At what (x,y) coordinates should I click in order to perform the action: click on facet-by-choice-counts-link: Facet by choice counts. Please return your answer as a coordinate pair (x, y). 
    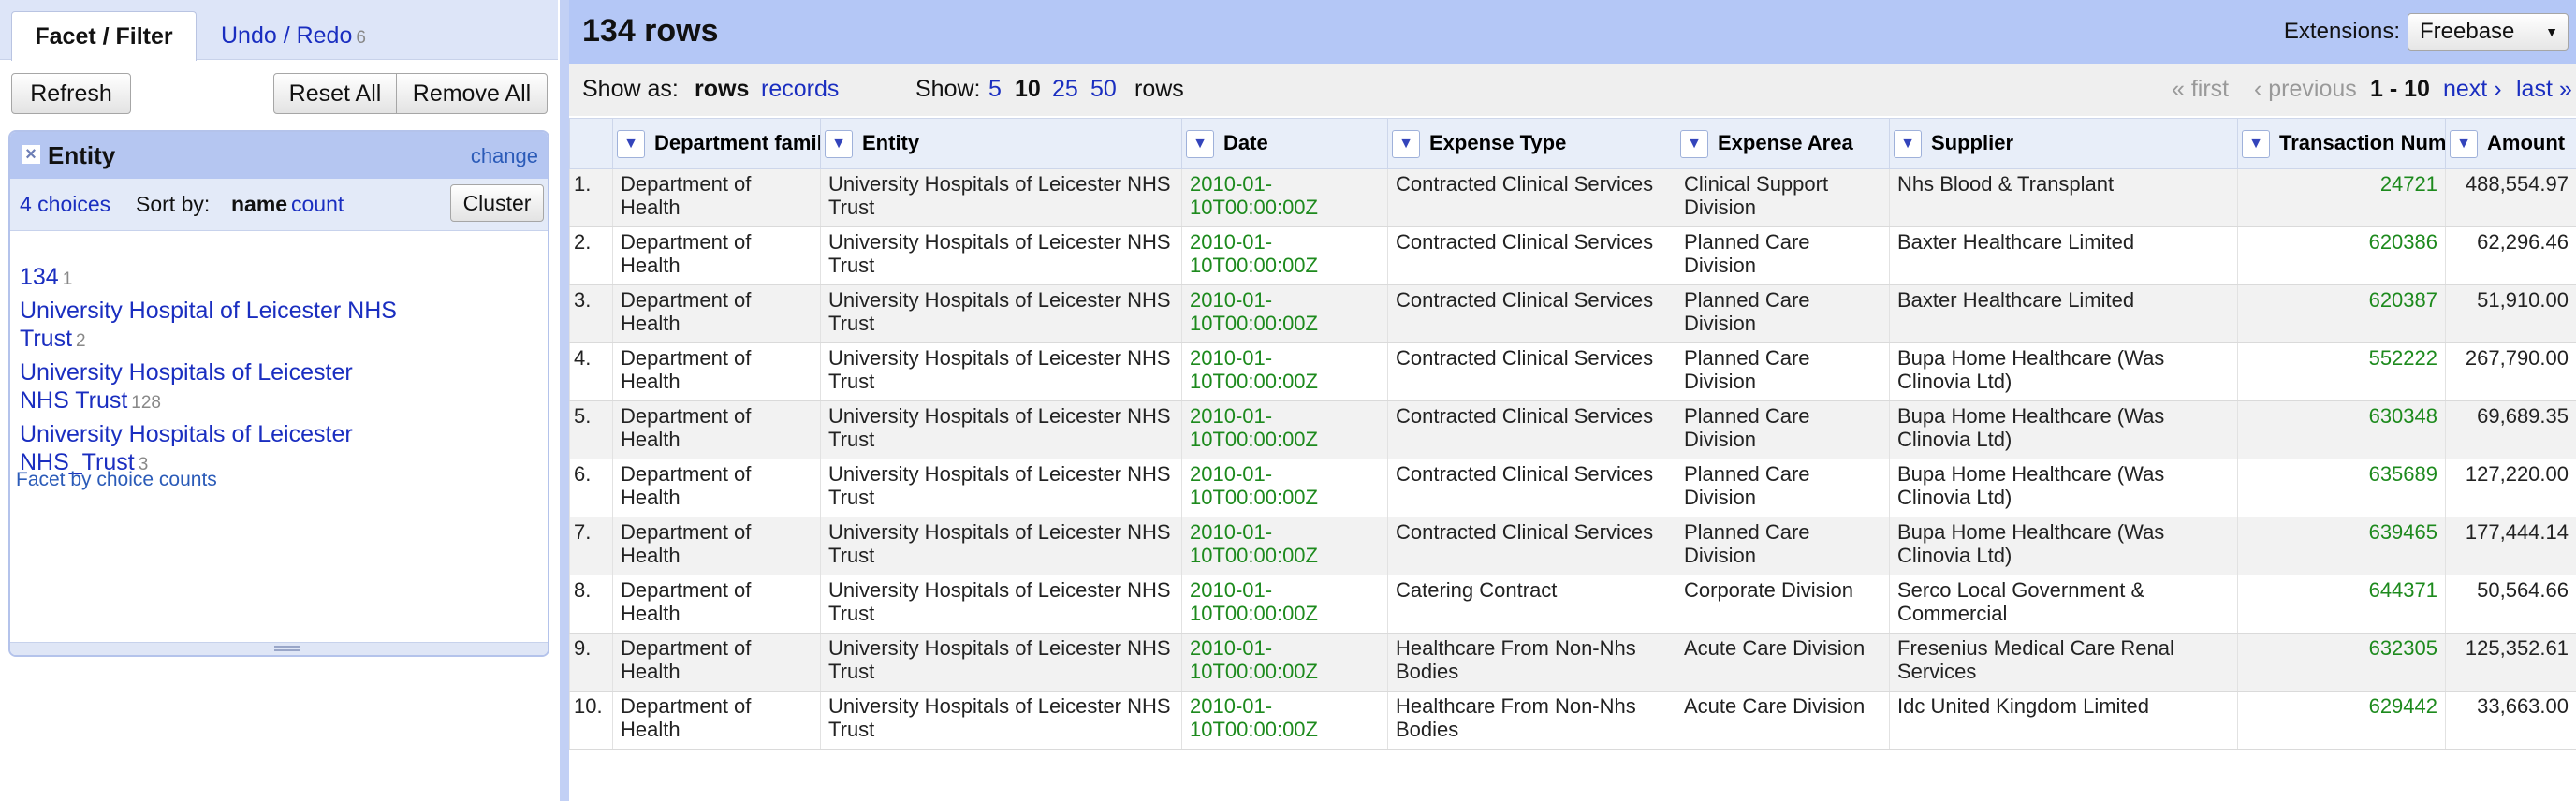
    Looking at the image, I should click on (116, 480).